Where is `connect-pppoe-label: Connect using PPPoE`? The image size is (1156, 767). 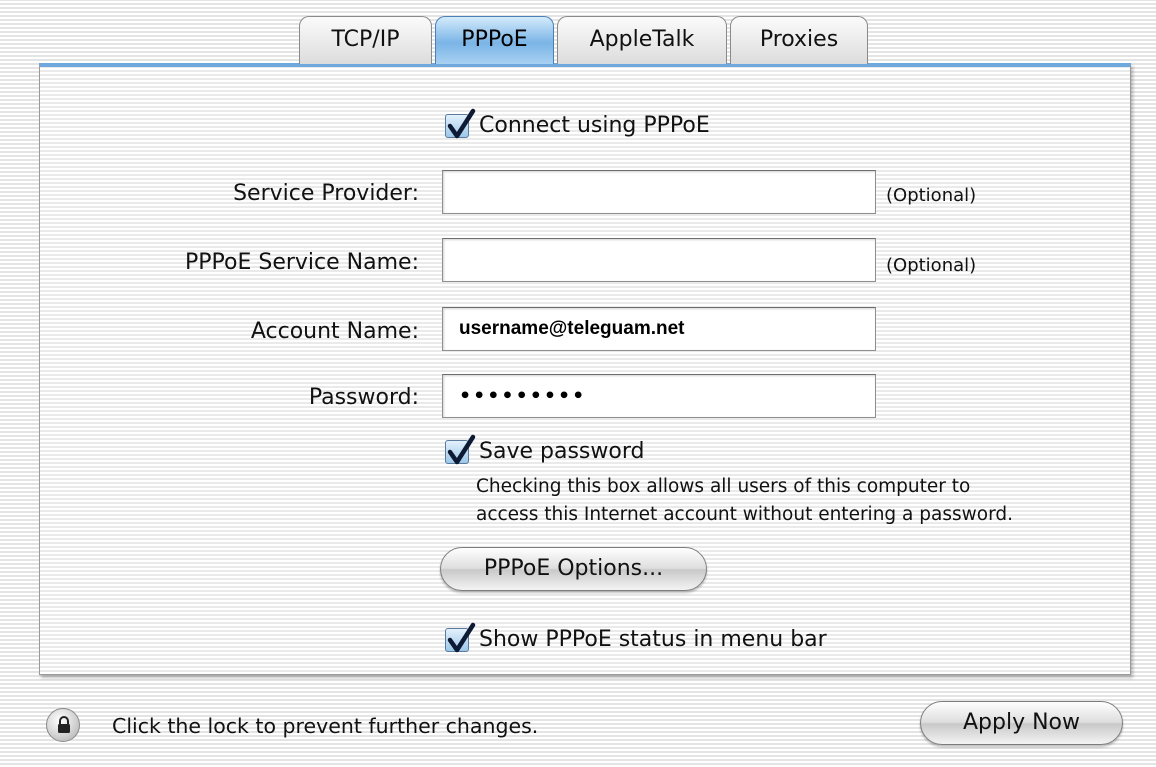 connect-pppoe-label: Connect using PPPoE is located at coordinates (594, 125).